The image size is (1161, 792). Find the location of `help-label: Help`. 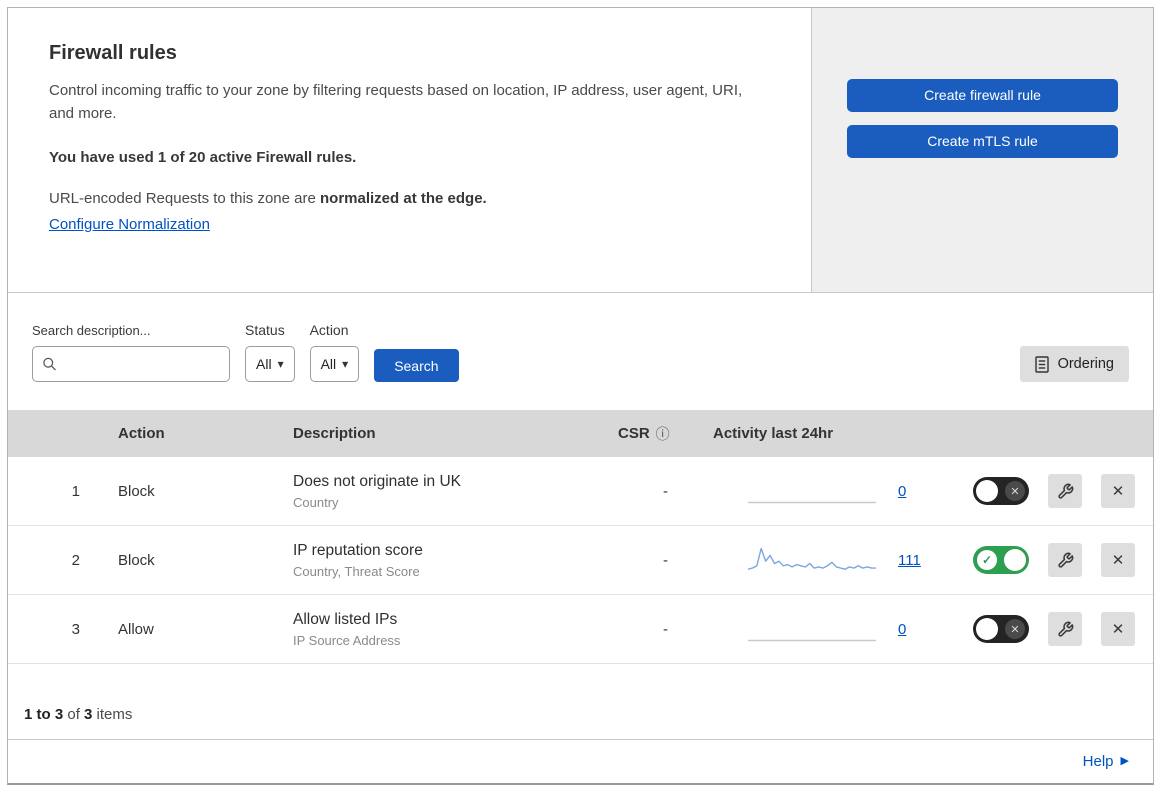

help-label: Help is located at coordinates (1098, 761).